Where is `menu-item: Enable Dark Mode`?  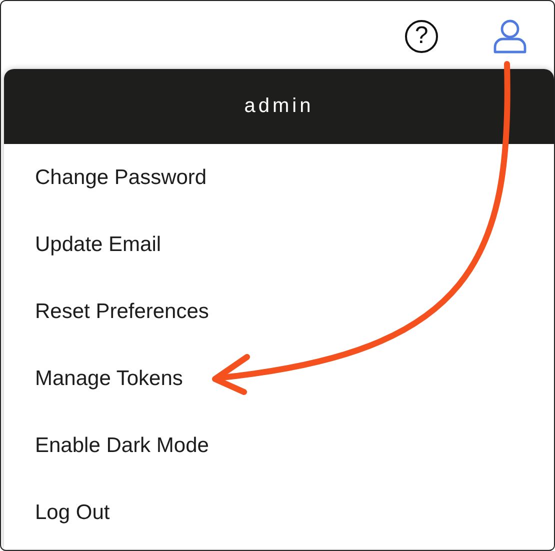 menu-item: Enable Dark Mode is located at coordinates (279, 445).